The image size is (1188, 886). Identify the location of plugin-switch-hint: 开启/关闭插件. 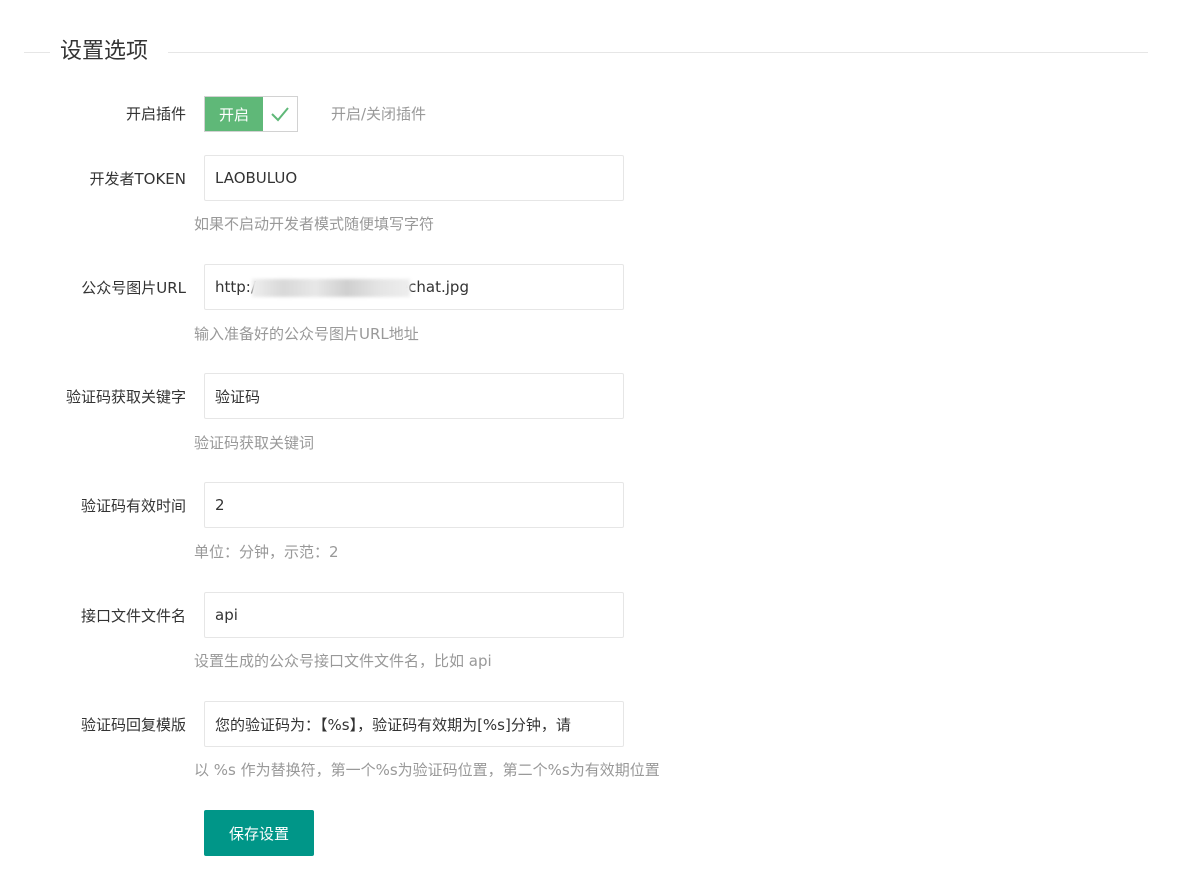
(379, 114).